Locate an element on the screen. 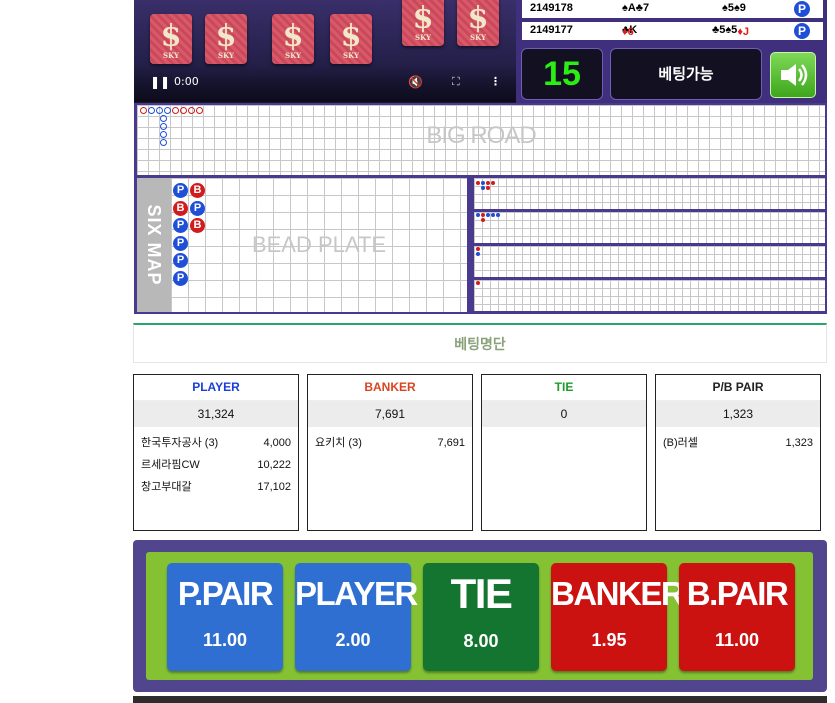  bet-amount: 17,102 is located at coordinates (274, 487).